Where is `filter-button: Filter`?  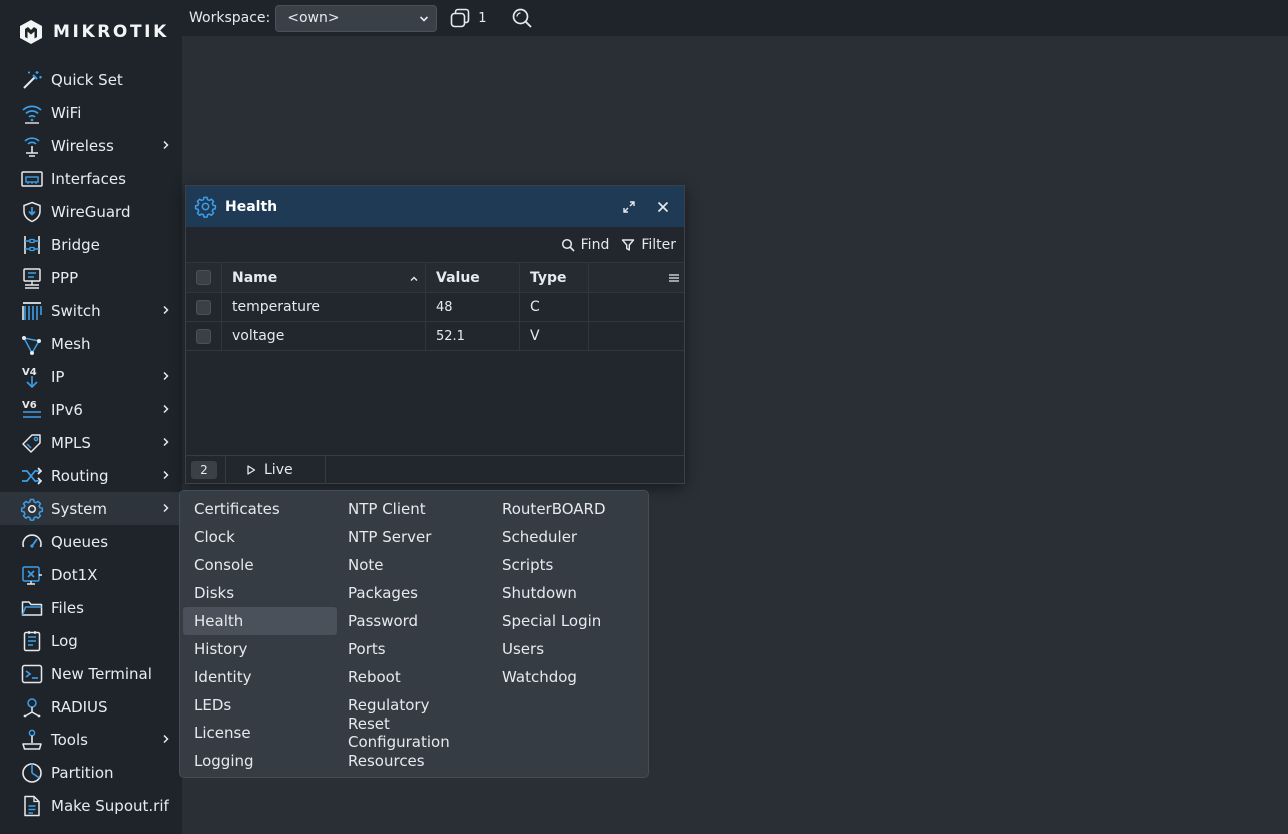
filter-button: Filter is located at coordinates (648, 245).